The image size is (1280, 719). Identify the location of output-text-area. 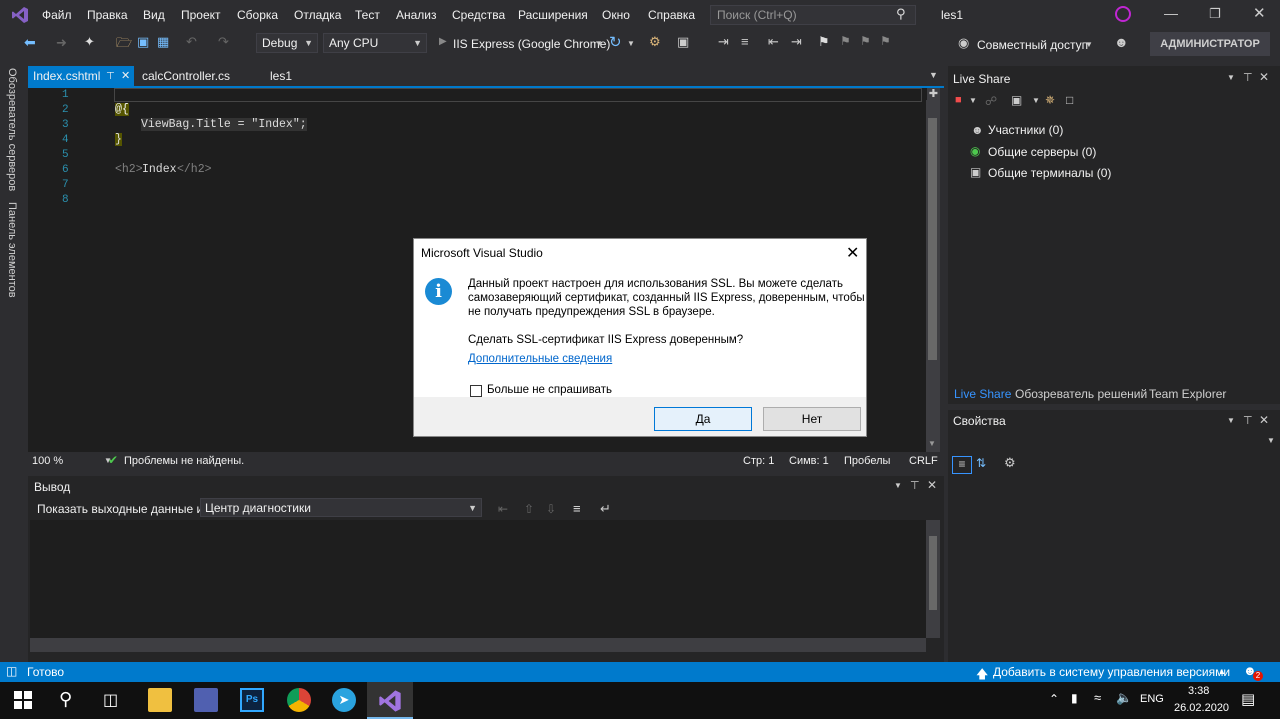
(478, 579).